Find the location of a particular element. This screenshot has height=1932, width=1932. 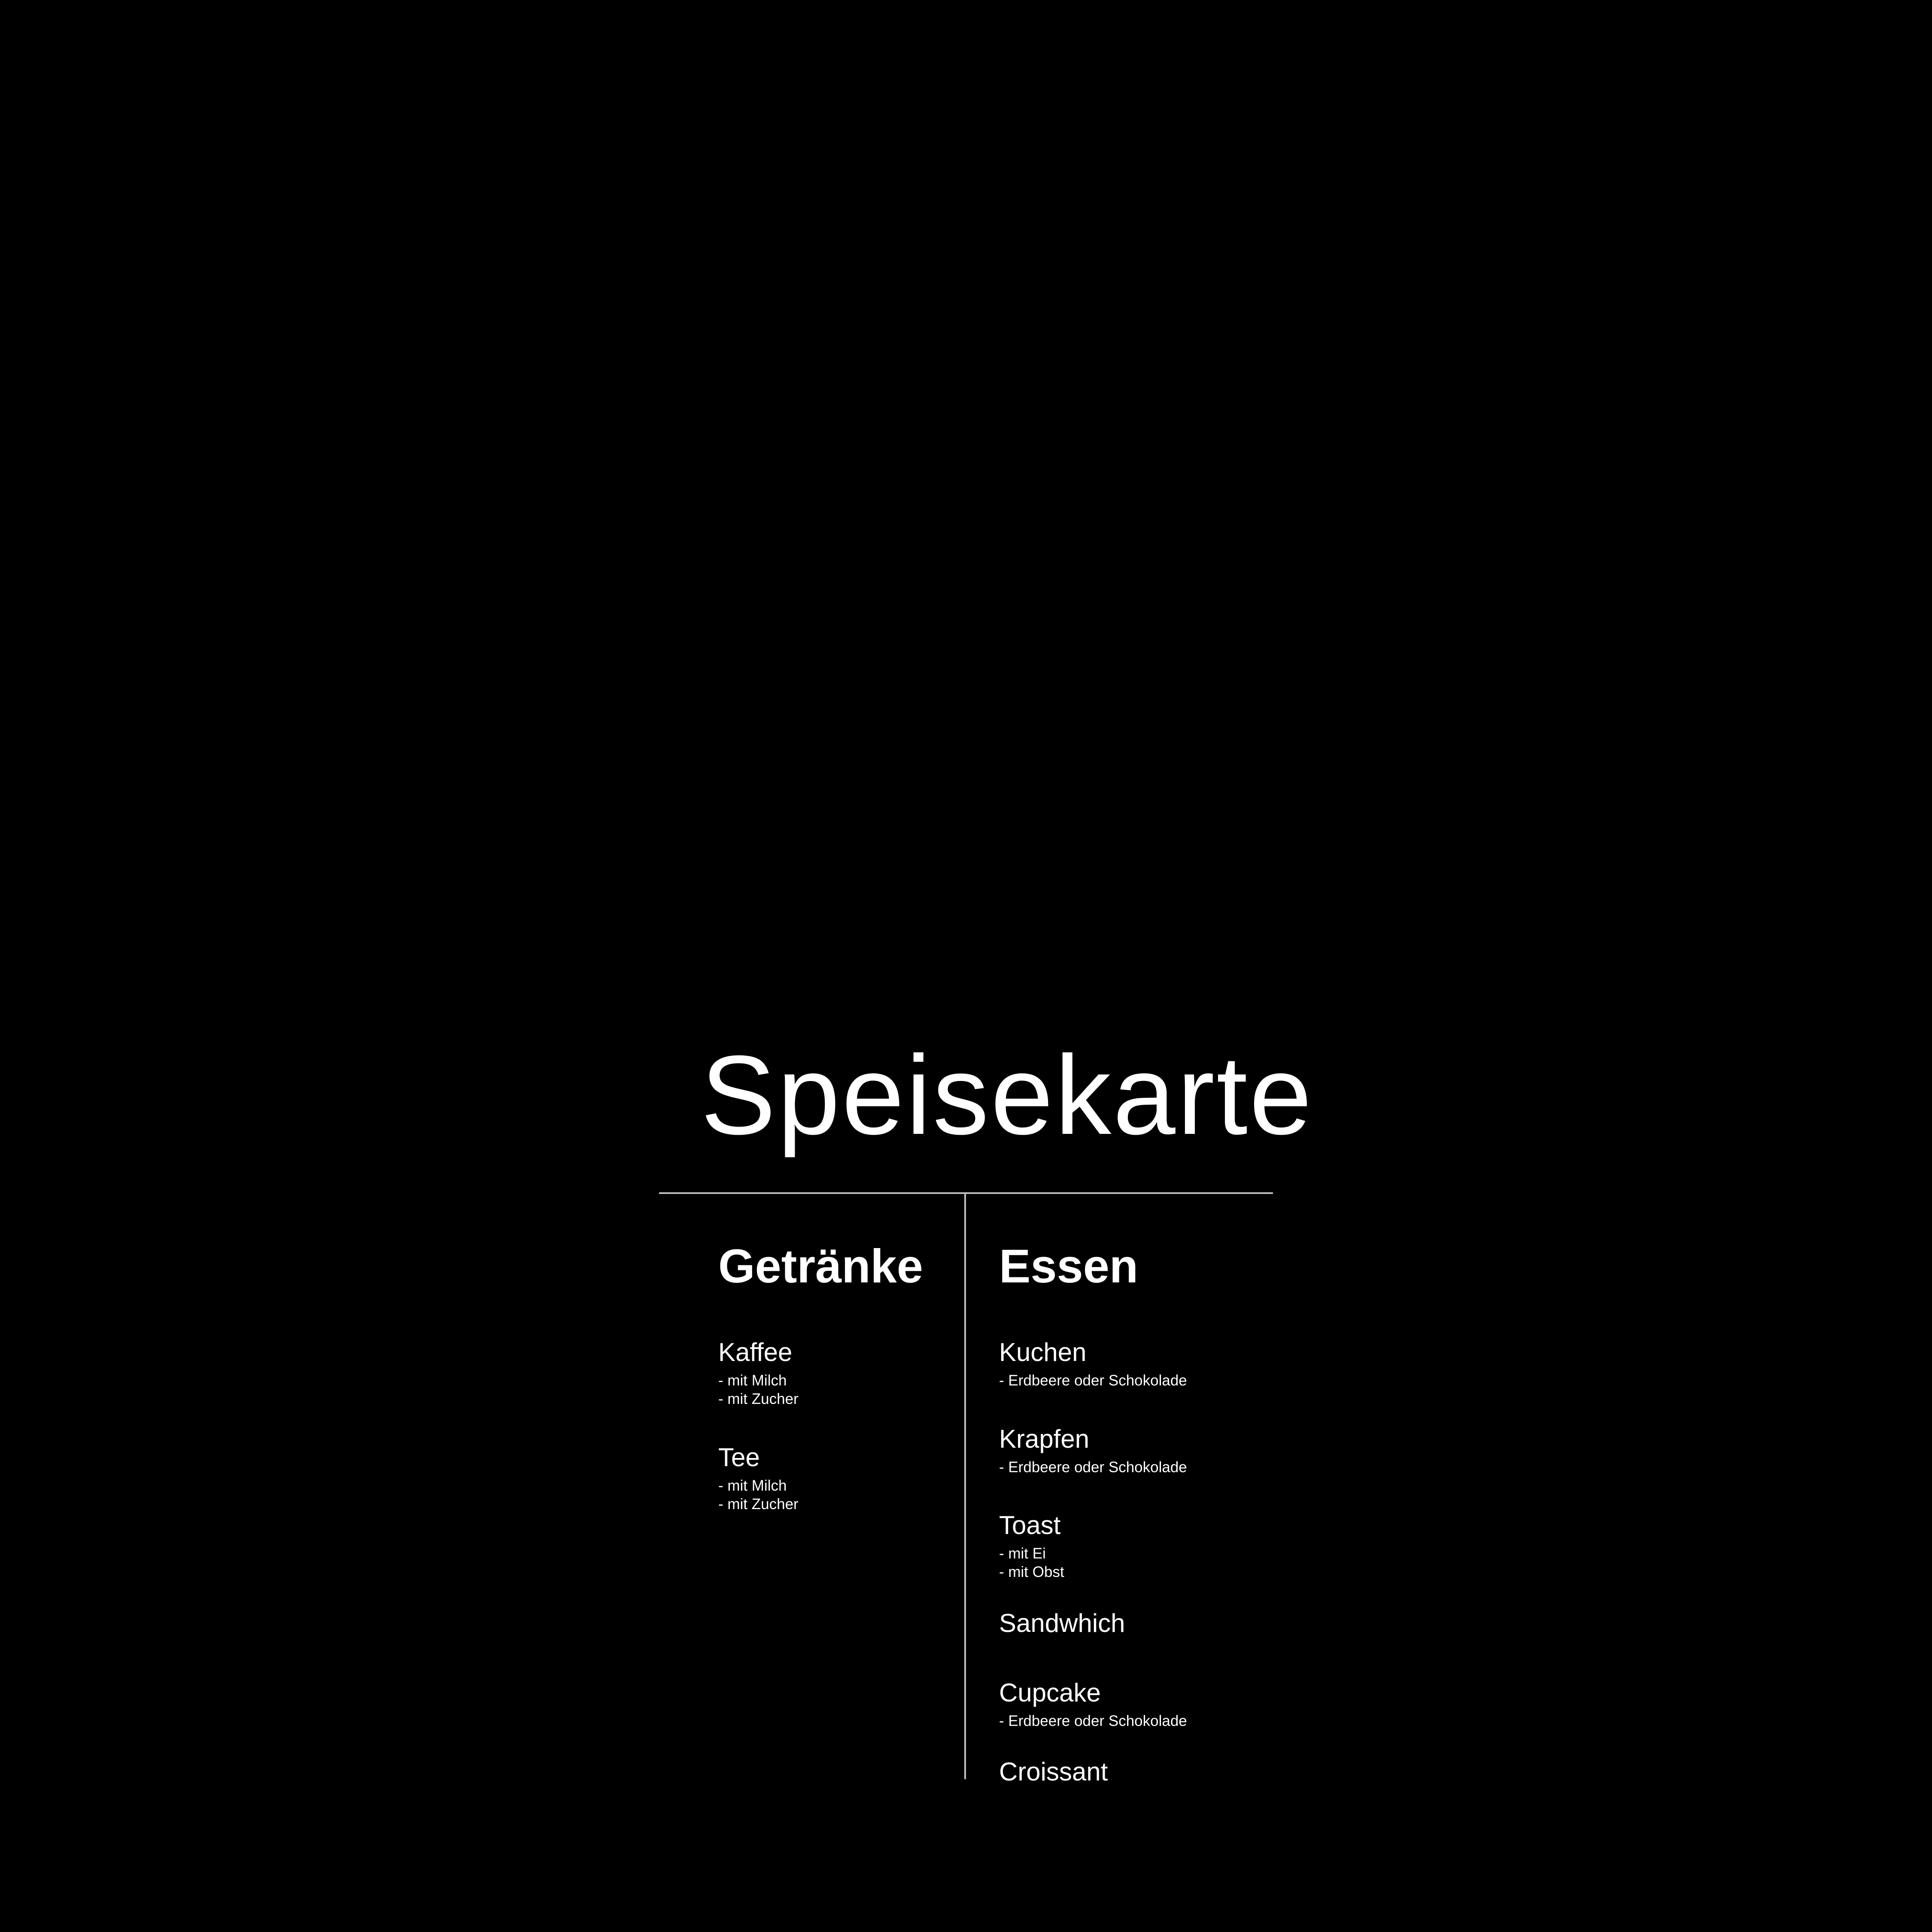

menu-item-sandwhich: Sandwhich is located at coordinates (1062, 1623).